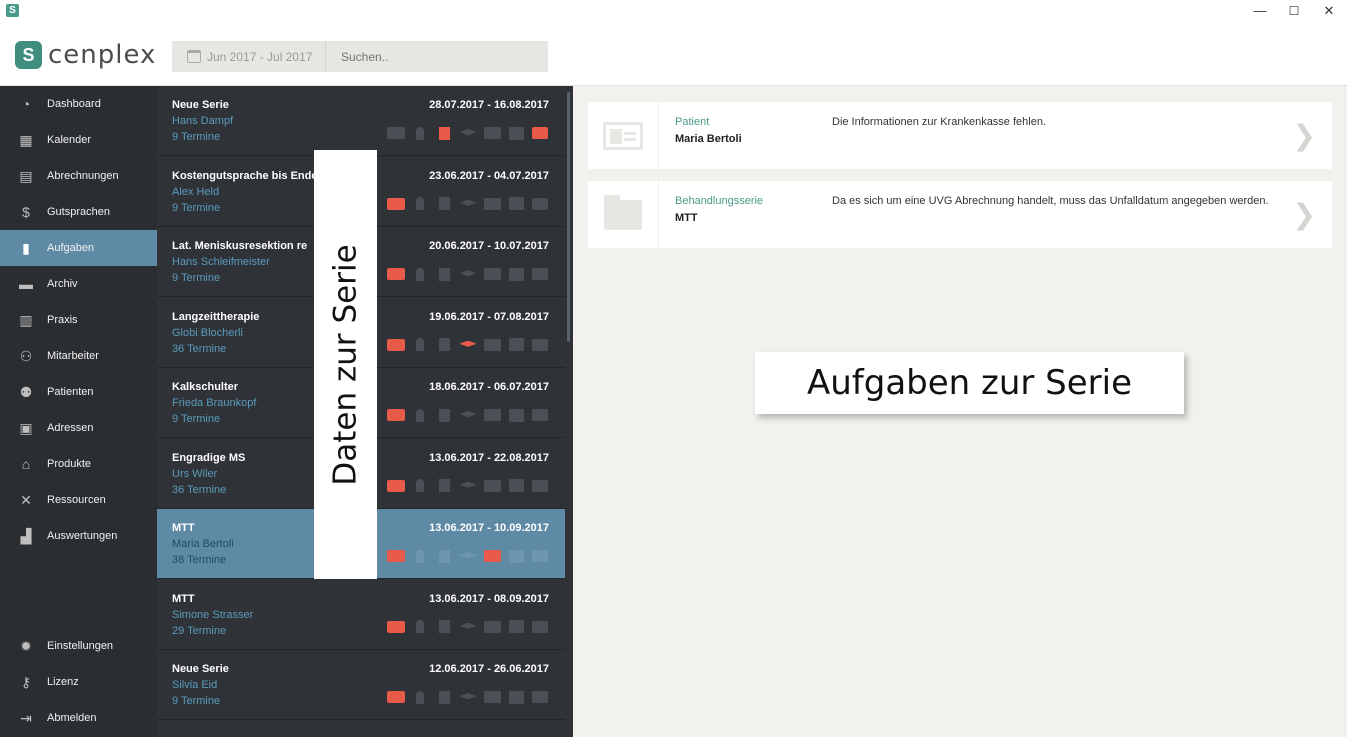 The image size is (1347, 737). I want to click on date-range-filter: Jun 2017 - Jul 2017, so click(249, 56).